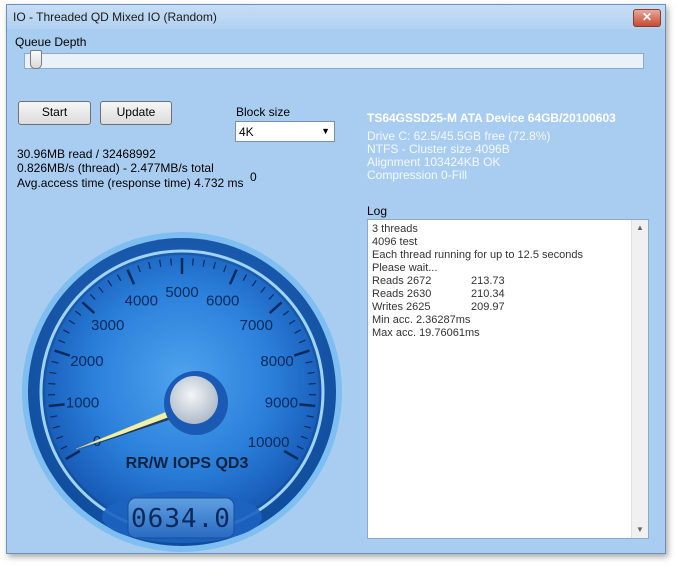  I want to click on log-line: Writes 2625 209.97, so click(477, 307).